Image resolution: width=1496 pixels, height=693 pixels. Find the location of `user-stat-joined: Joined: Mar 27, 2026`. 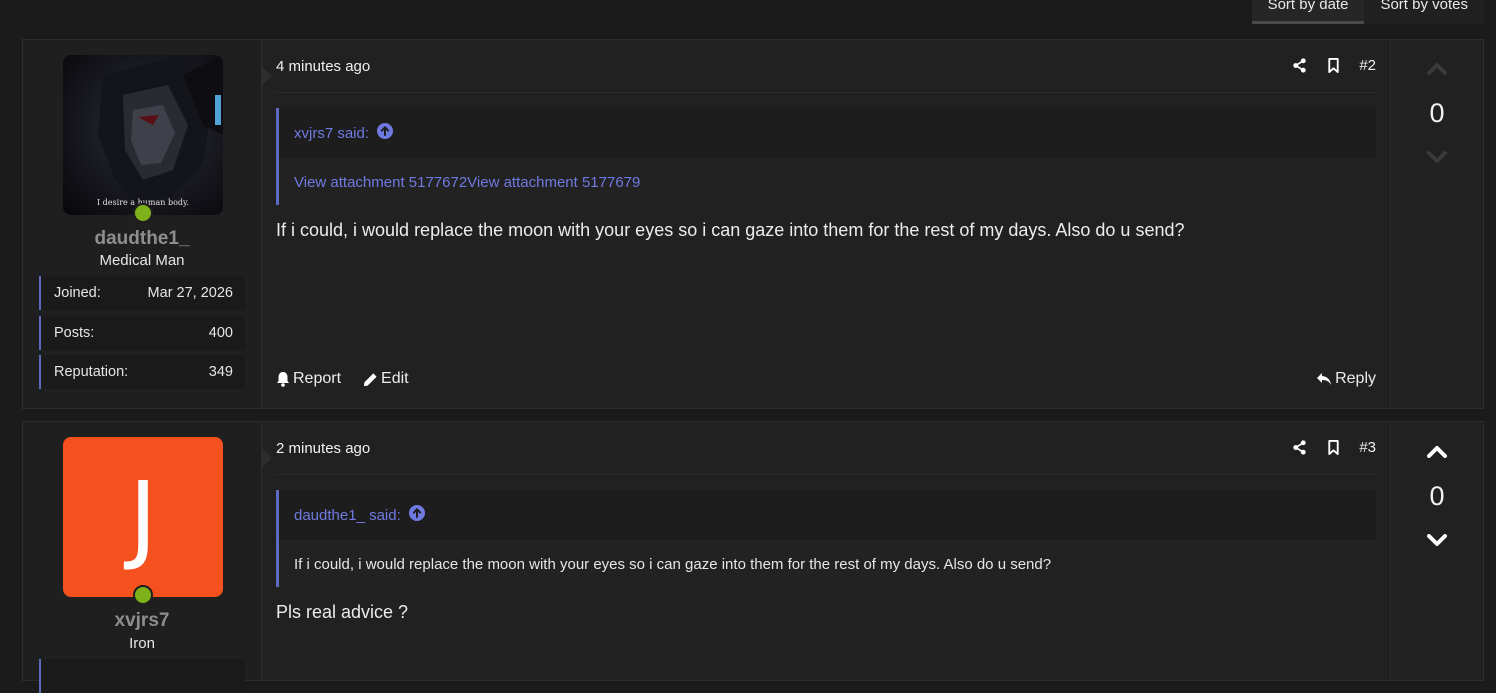

user-stat-joined: Joined: Mar 27, 2026 is located at coordinates (142, 293).